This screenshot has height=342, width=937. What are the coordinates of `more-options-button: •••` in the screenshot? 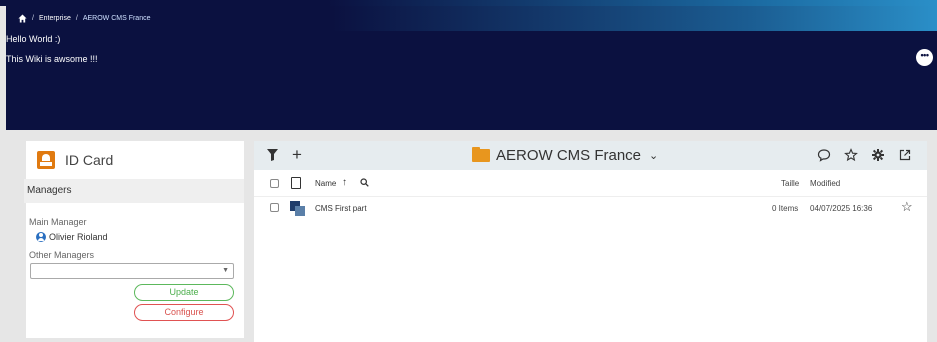 It's located at (924, 57).